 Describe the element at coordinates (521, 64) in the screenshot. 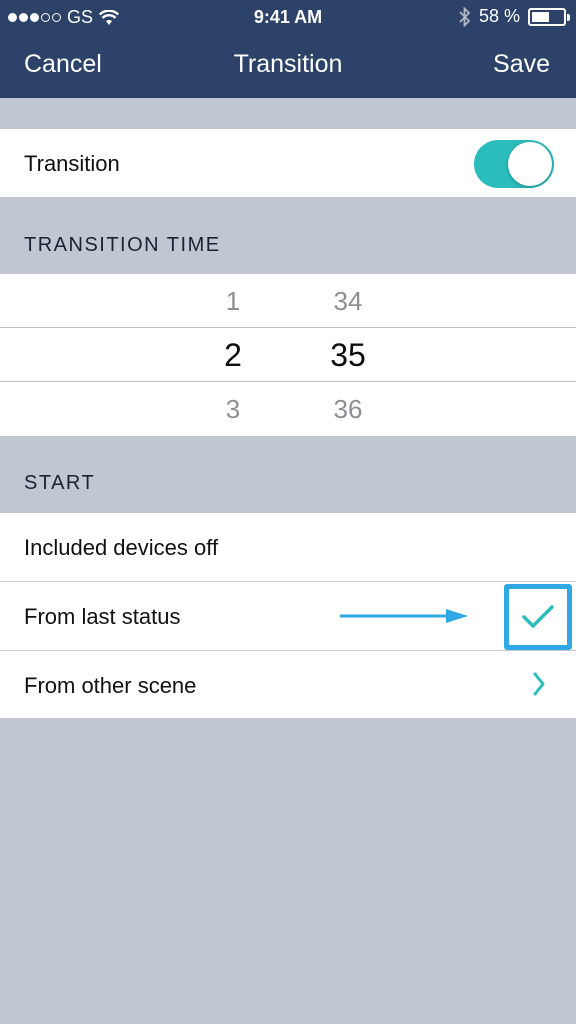

I see `save-button: Save` at that location.